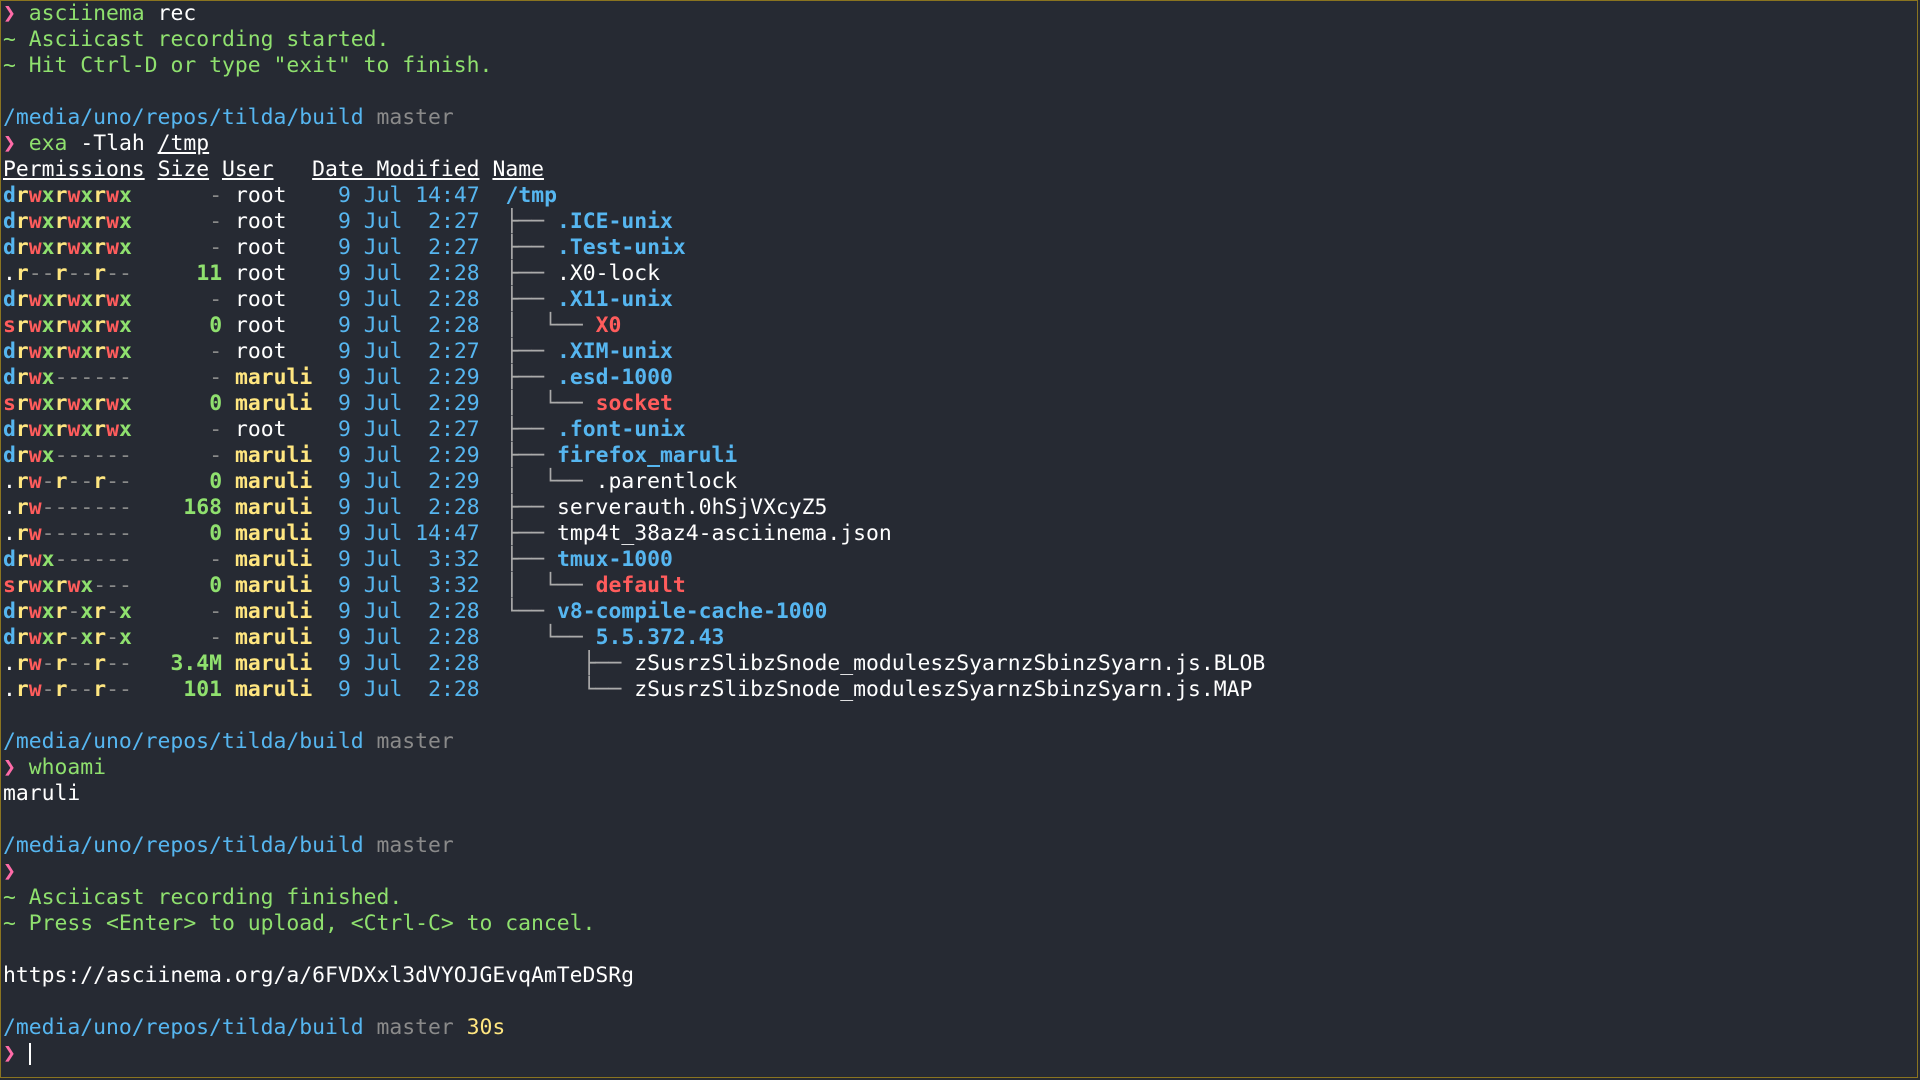 The image size is (1920, 1080). What do you see at coordinates (660, 637) in the screenshot?
I see `file-name: 5.5.372.43` at bounding box center [660, 637].